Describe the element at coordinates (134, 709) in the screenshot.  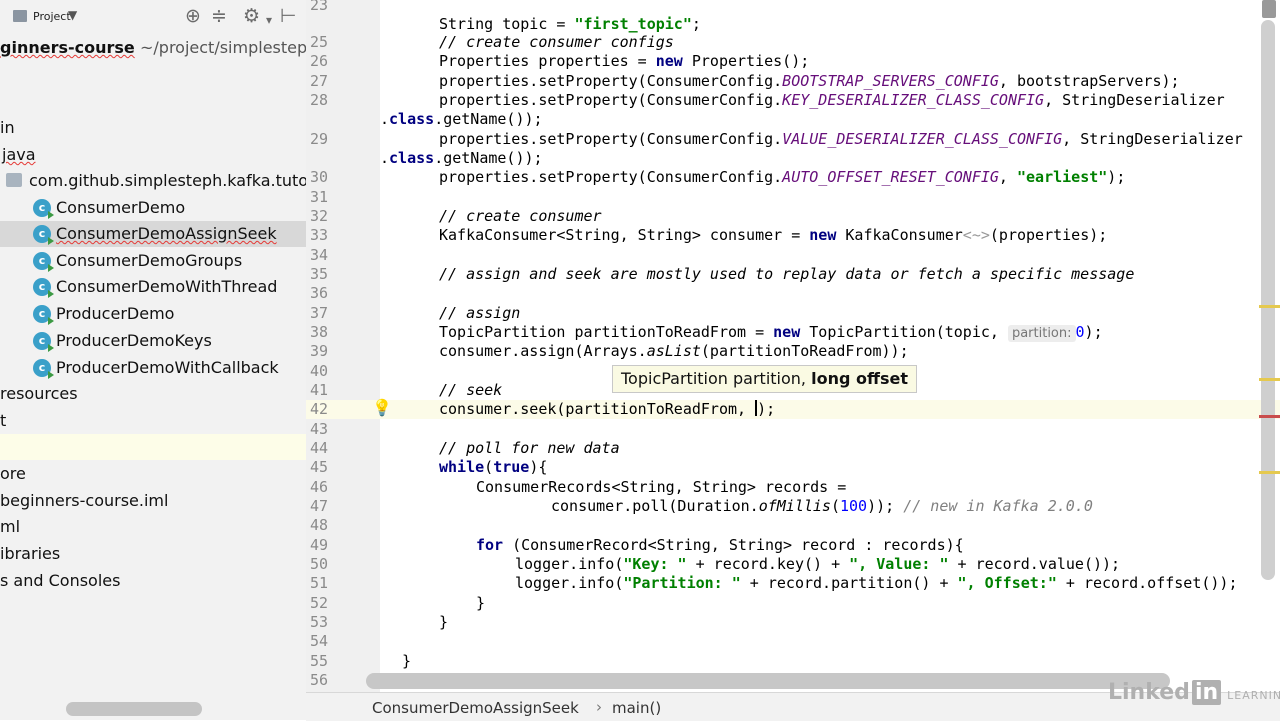
I see `panel-horizontal-scrollbar` at that location.